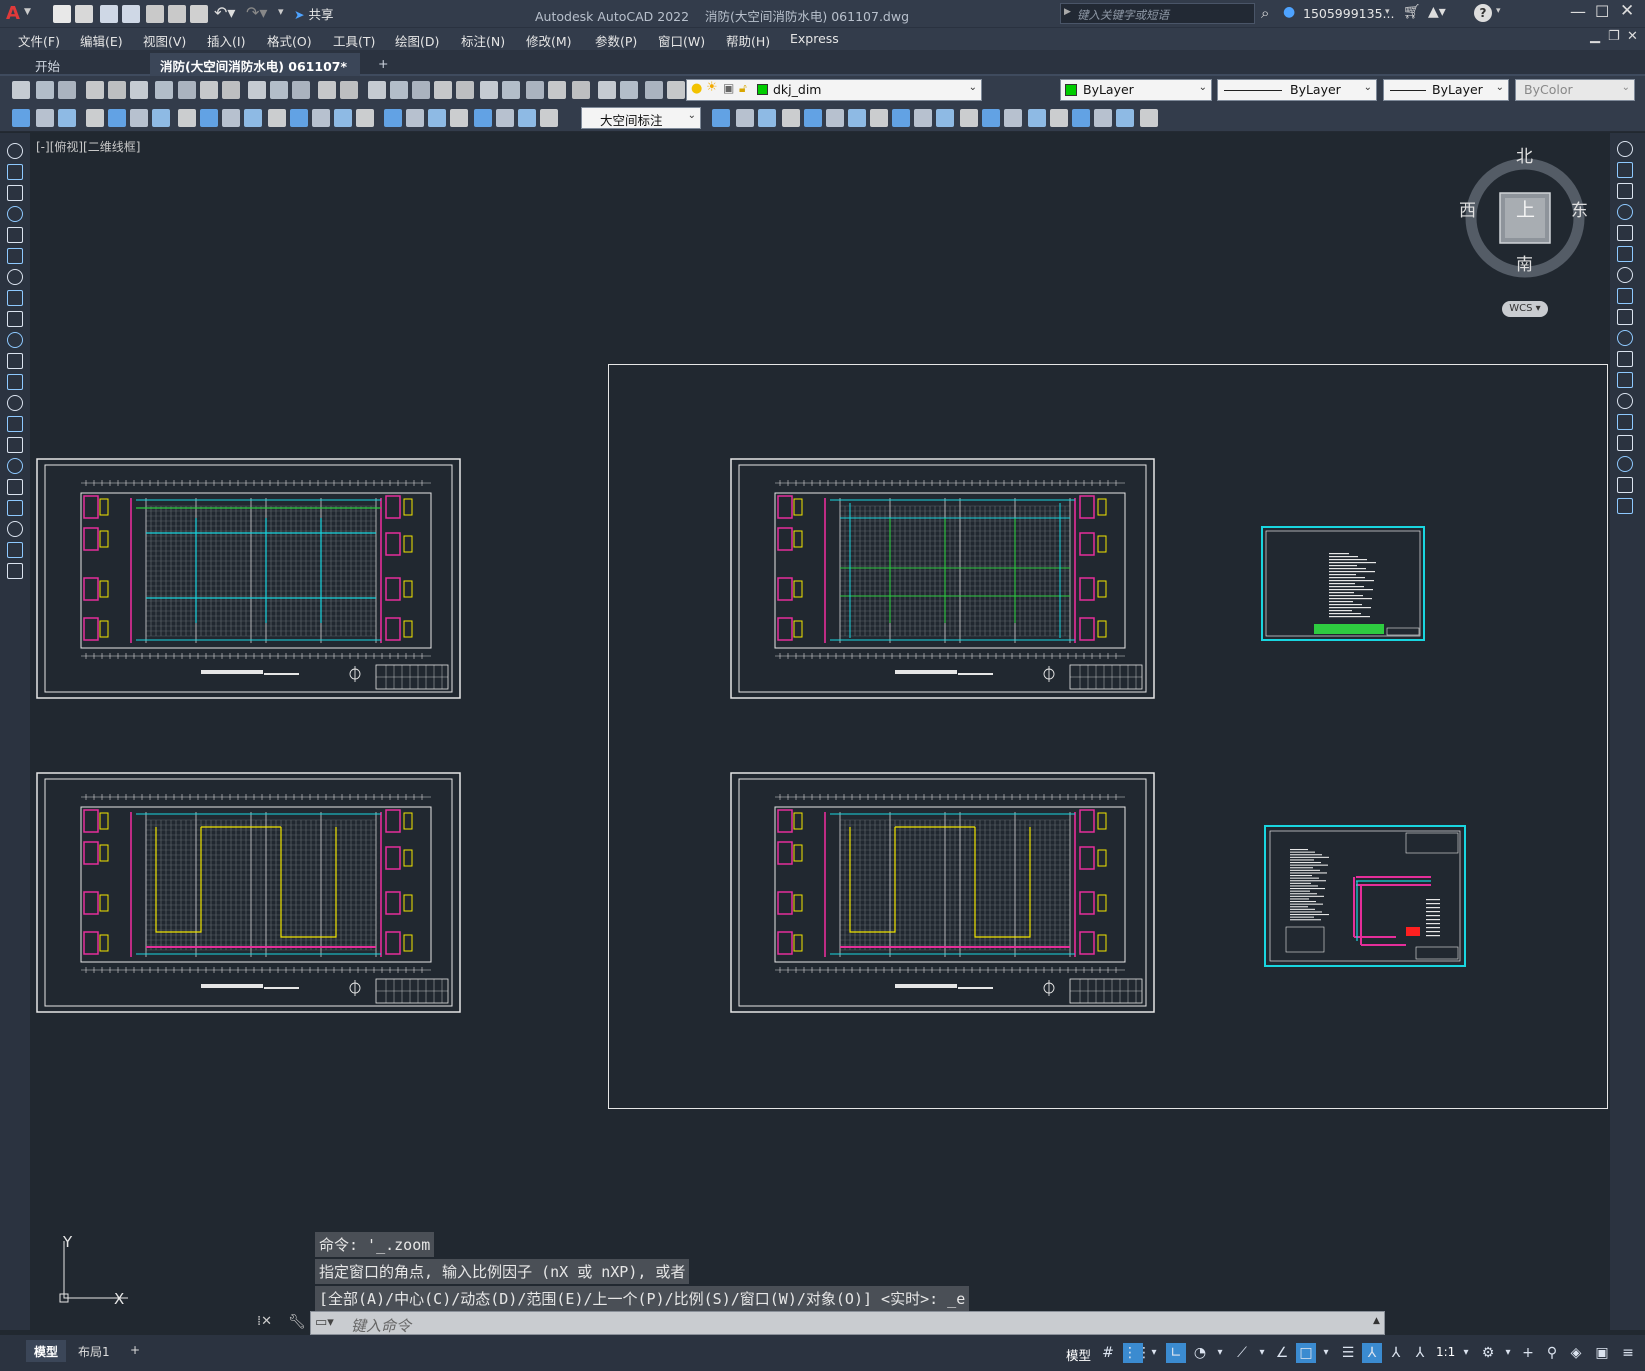 The width and height of the screenshot is (1645, 1371). Describe the element at coordinates (443, 90) in the screenshot. I see `design-center-icon` at that location.